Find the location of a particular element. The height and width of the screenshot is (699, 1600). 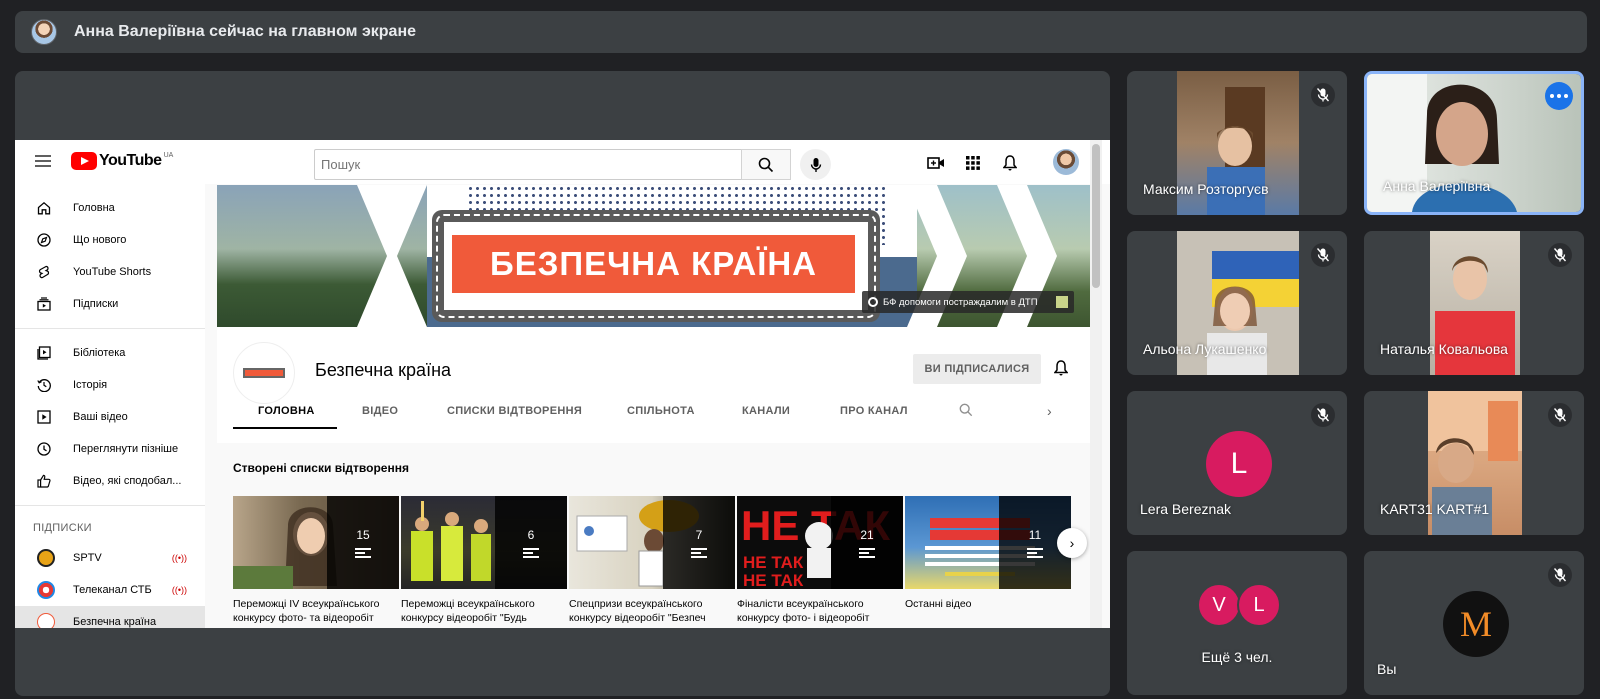

playlist-title: Останні відео is located at coordinates (988, 611).